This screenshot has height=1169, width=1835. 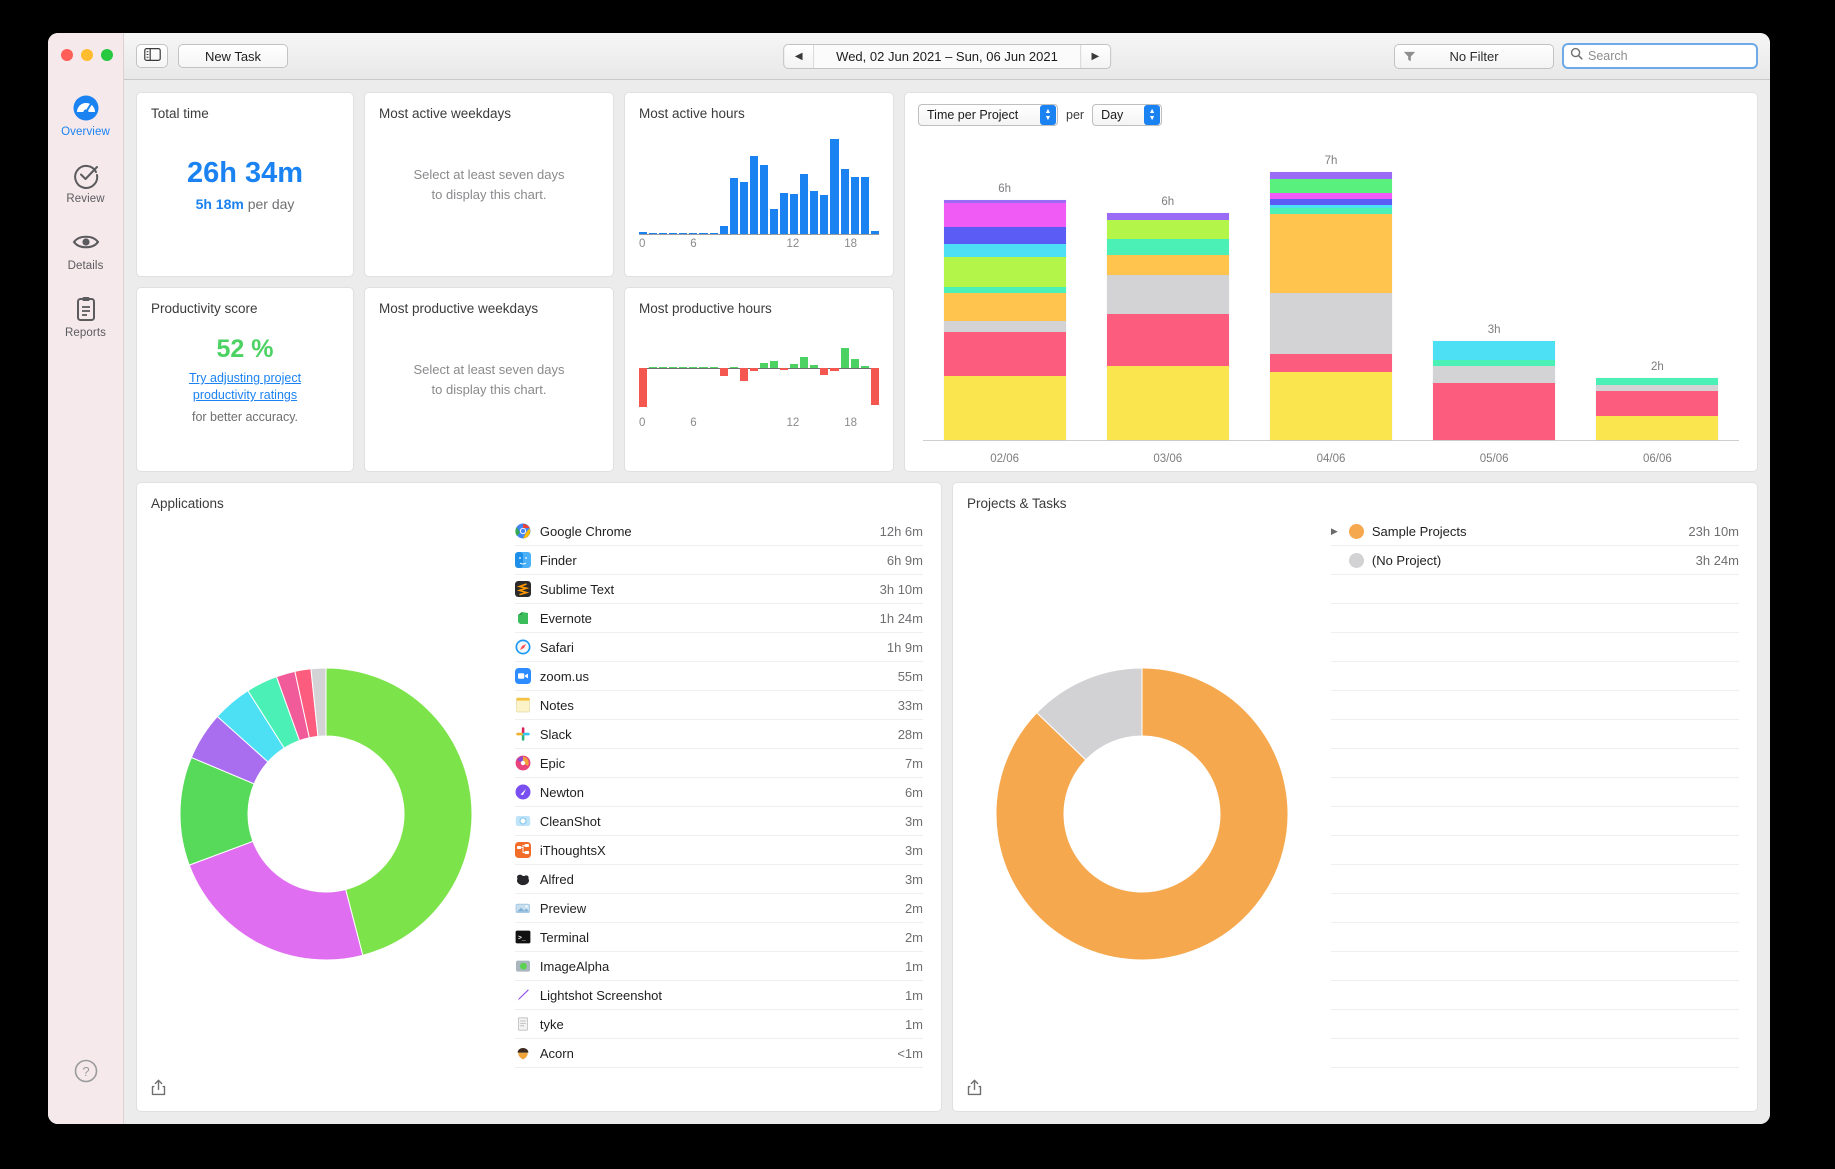 I want to click on gauge-icon, so click(x=86, y=108).